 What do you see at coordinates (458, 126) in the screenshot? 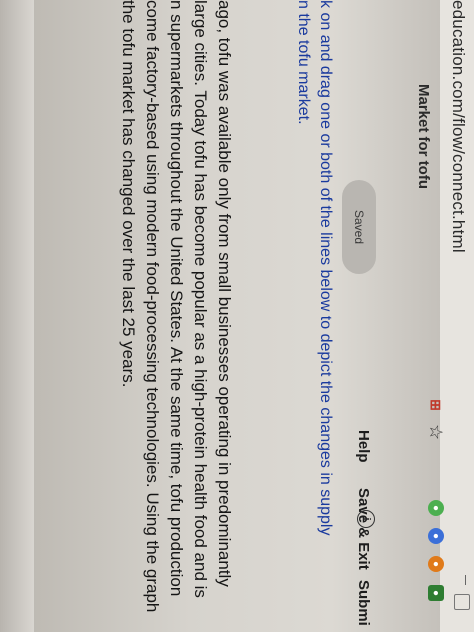
I see `address-url: education.com/flow/connect.html` at bounding box center [458, 126].